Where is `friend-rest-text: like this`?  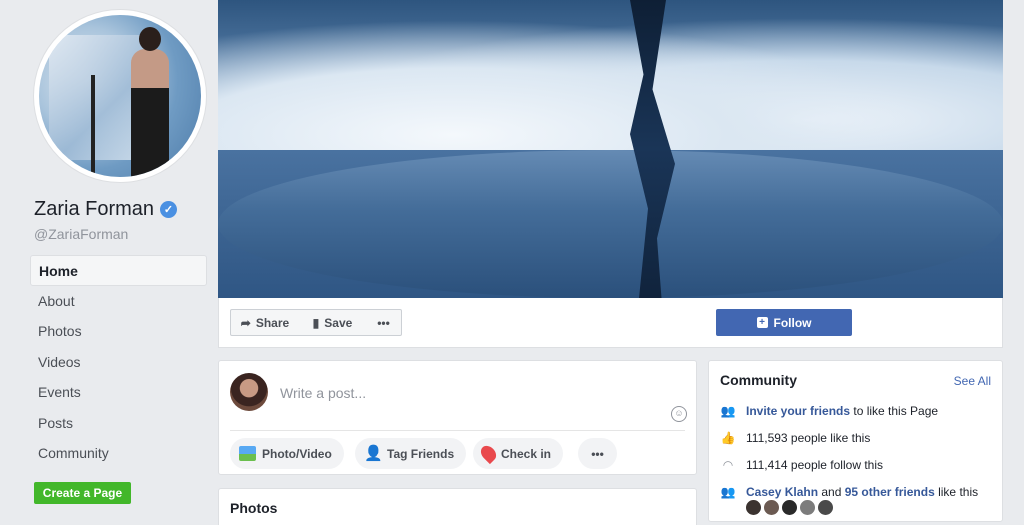
friend-rest-text: like this is located at coordinates (956, 492).